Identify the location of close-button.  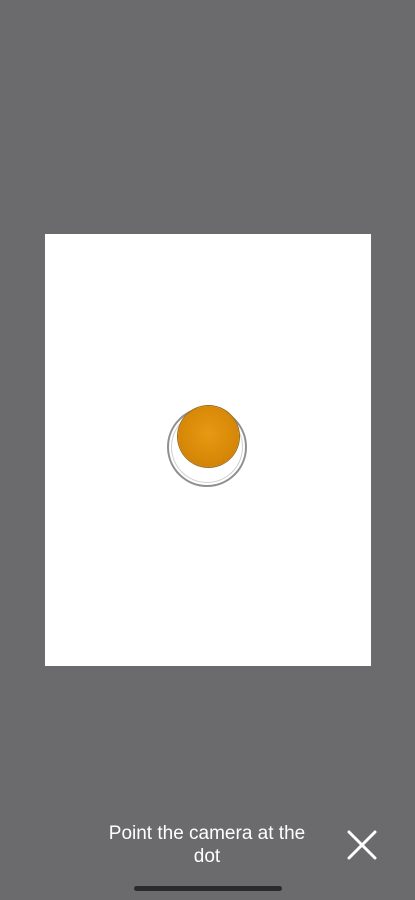
(362, 845).